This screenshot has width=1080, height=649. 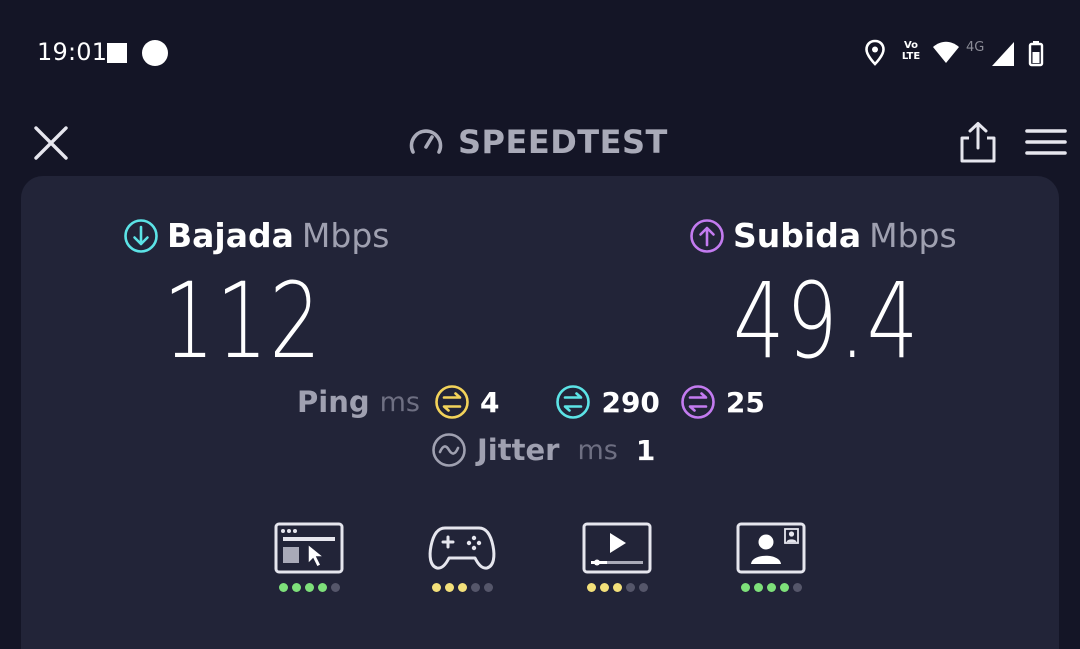 What do you see at coordinates (645, 450) in the screenshot?
I see `jitter-value: 1` at bounding box center [645, 450].